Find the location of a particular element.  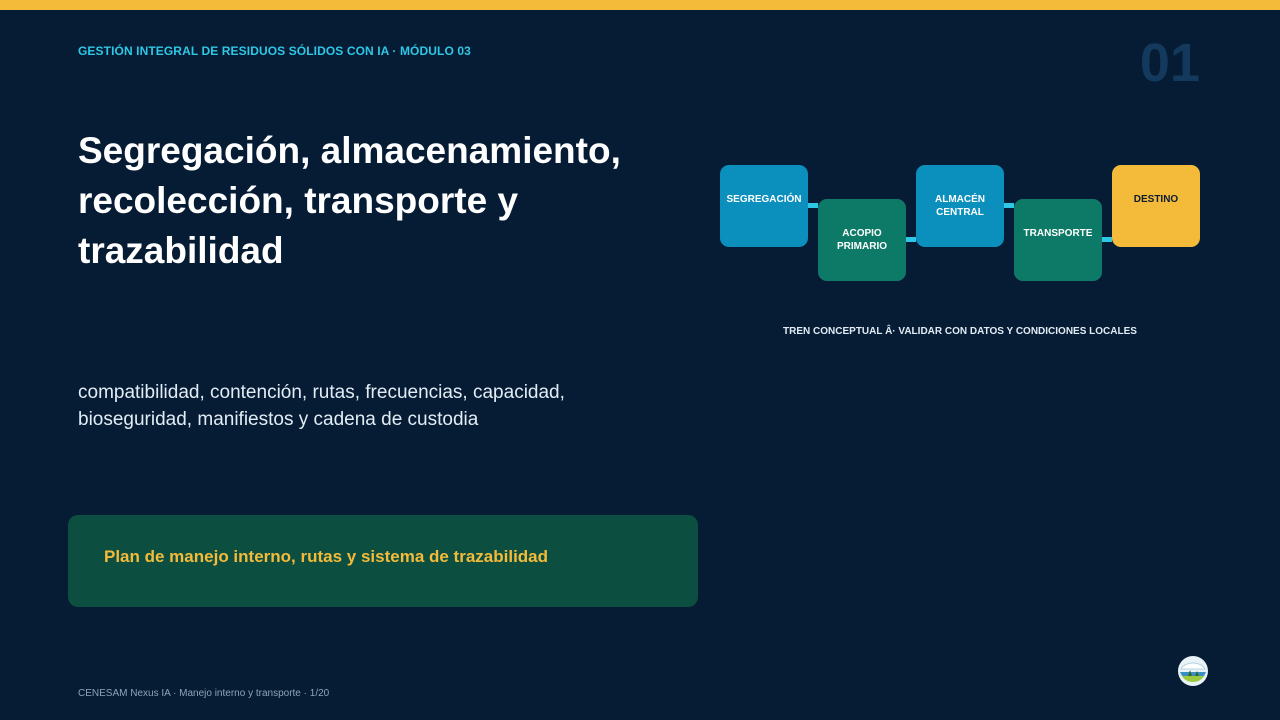

flow-step-label: ACOPIO PRIMARIO is located at coordinates (862, 240).